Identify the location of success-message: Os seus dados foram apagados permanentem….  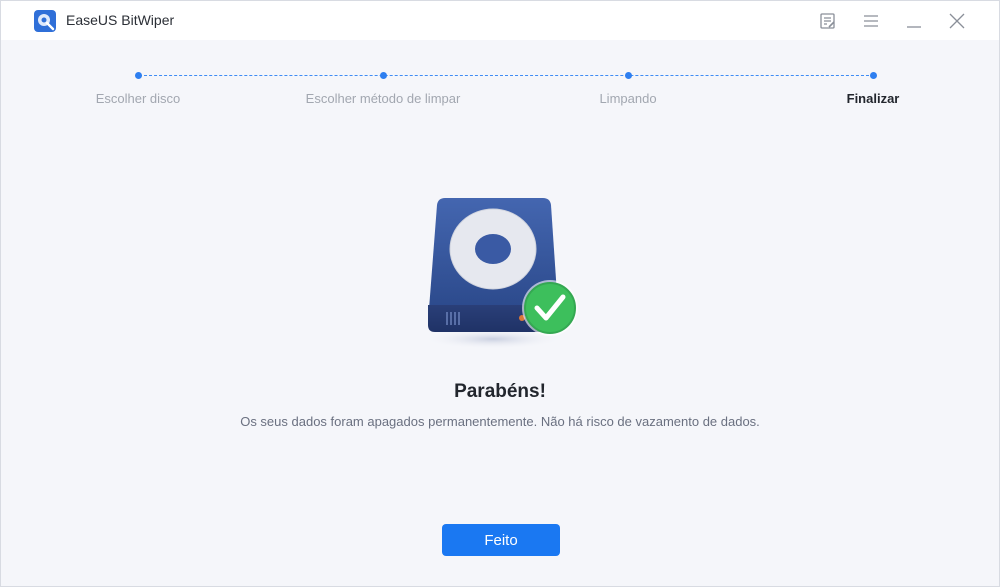
(500, 421).